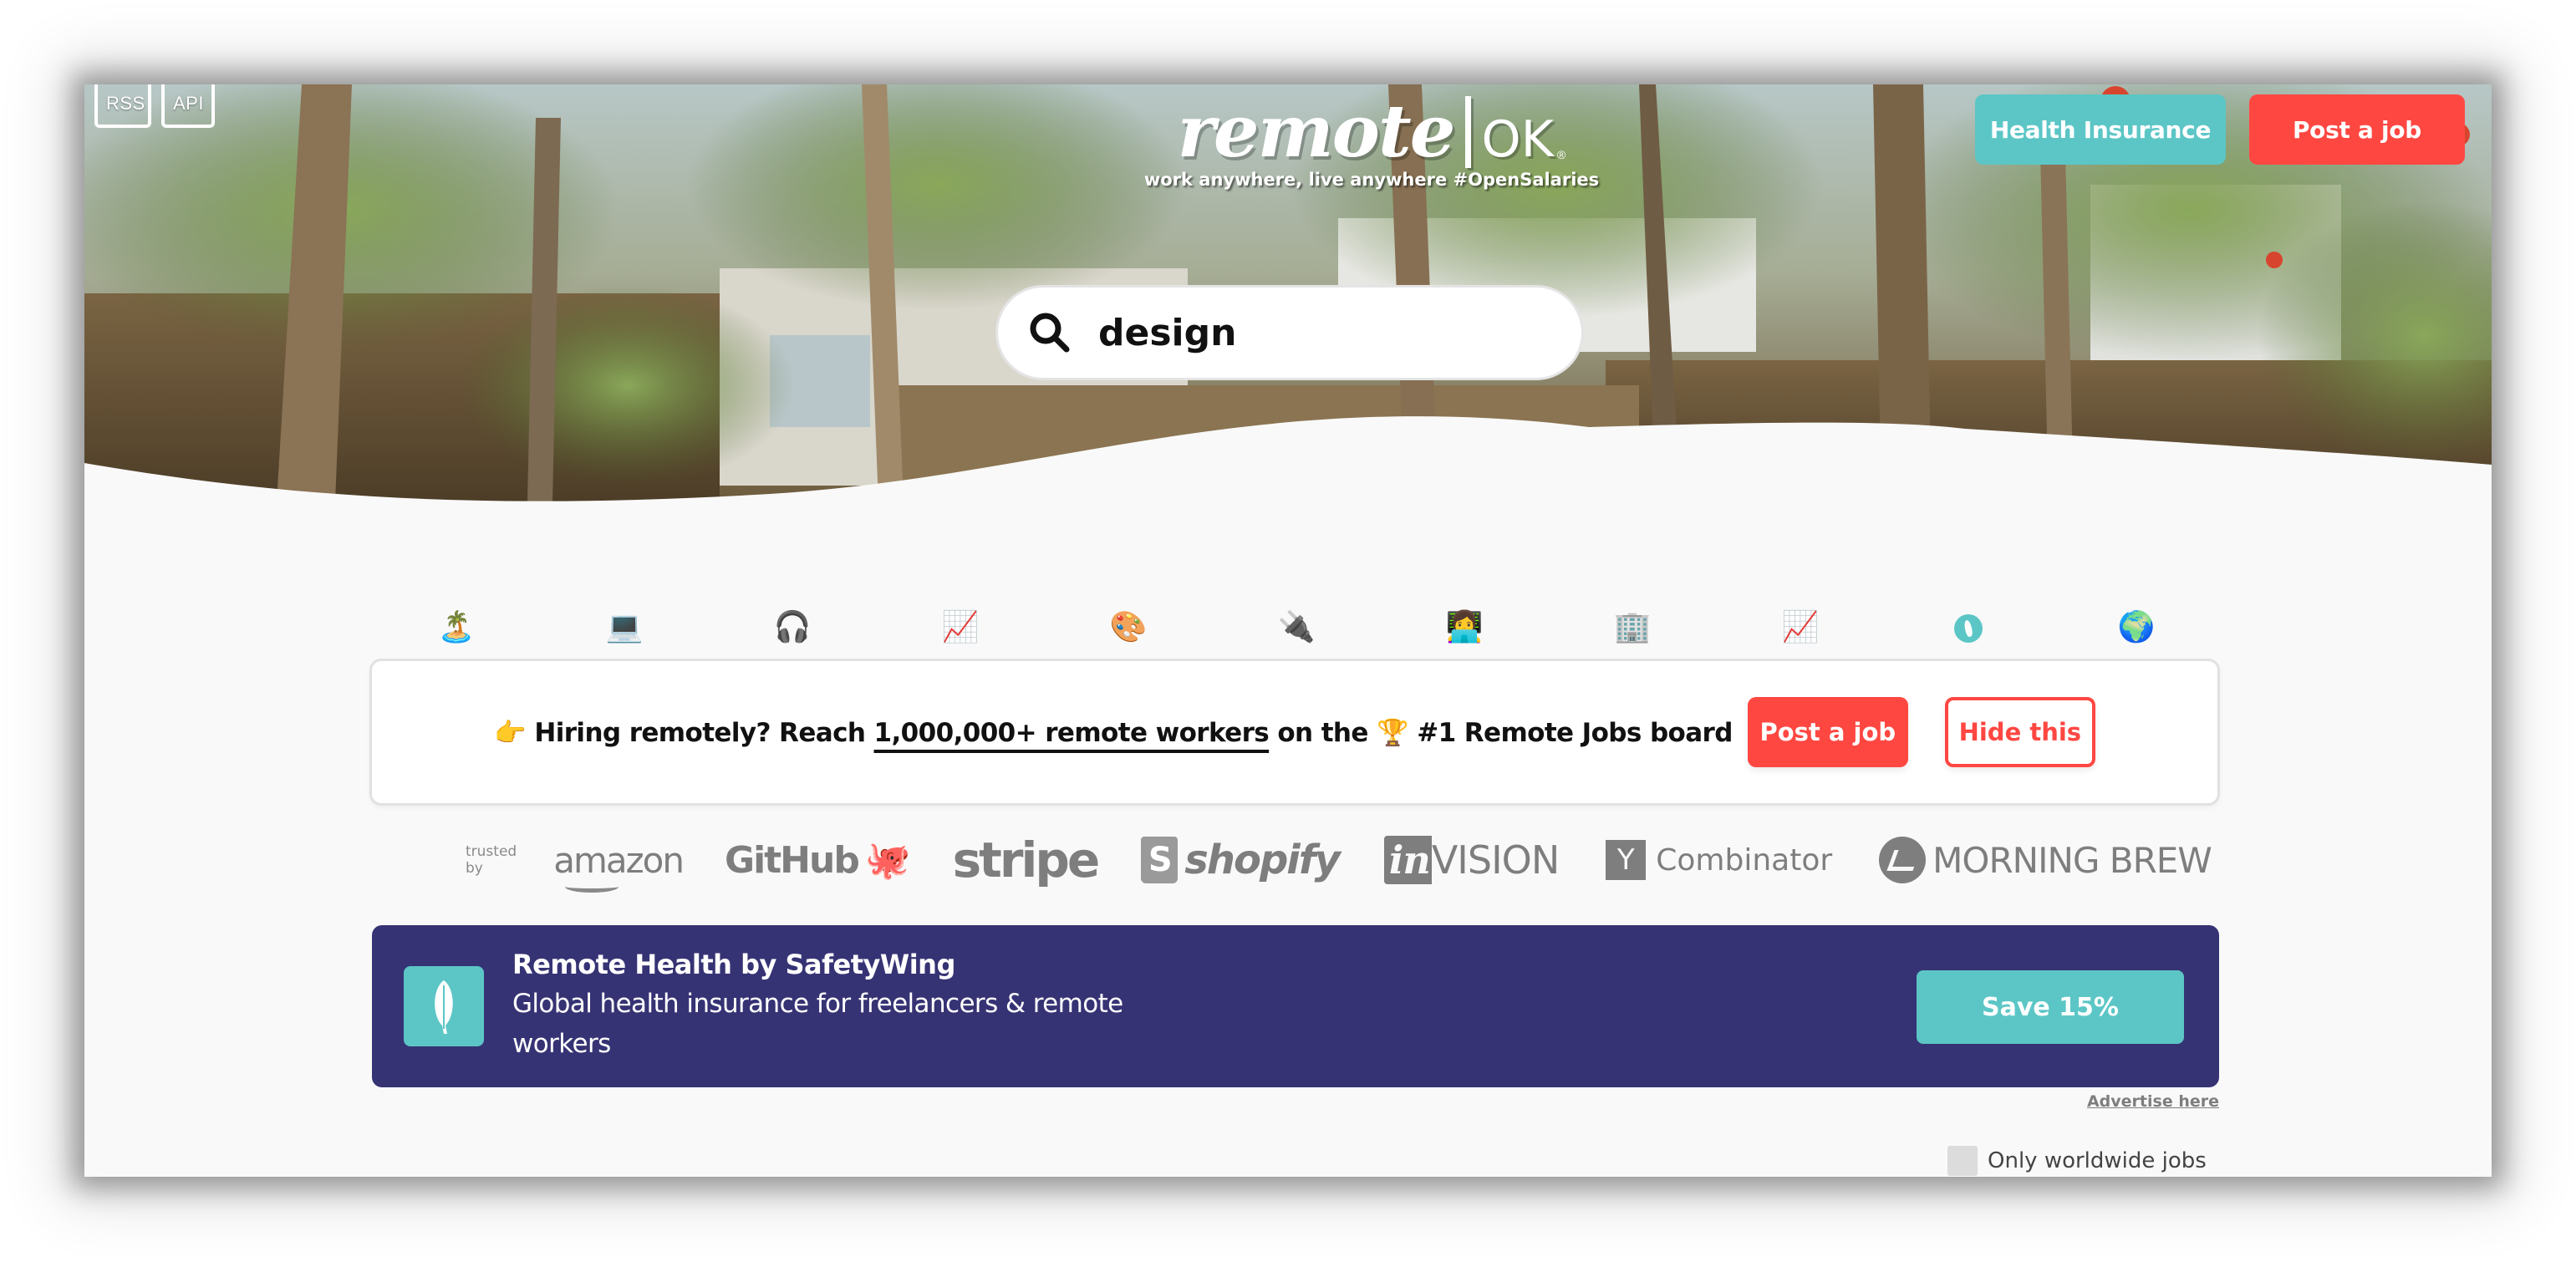 The height and width of the screenshot is (1262, 2576). Describe the element at coordinates (1561, 154) in the screenshot. I see `registered-mark: ®` at that location.